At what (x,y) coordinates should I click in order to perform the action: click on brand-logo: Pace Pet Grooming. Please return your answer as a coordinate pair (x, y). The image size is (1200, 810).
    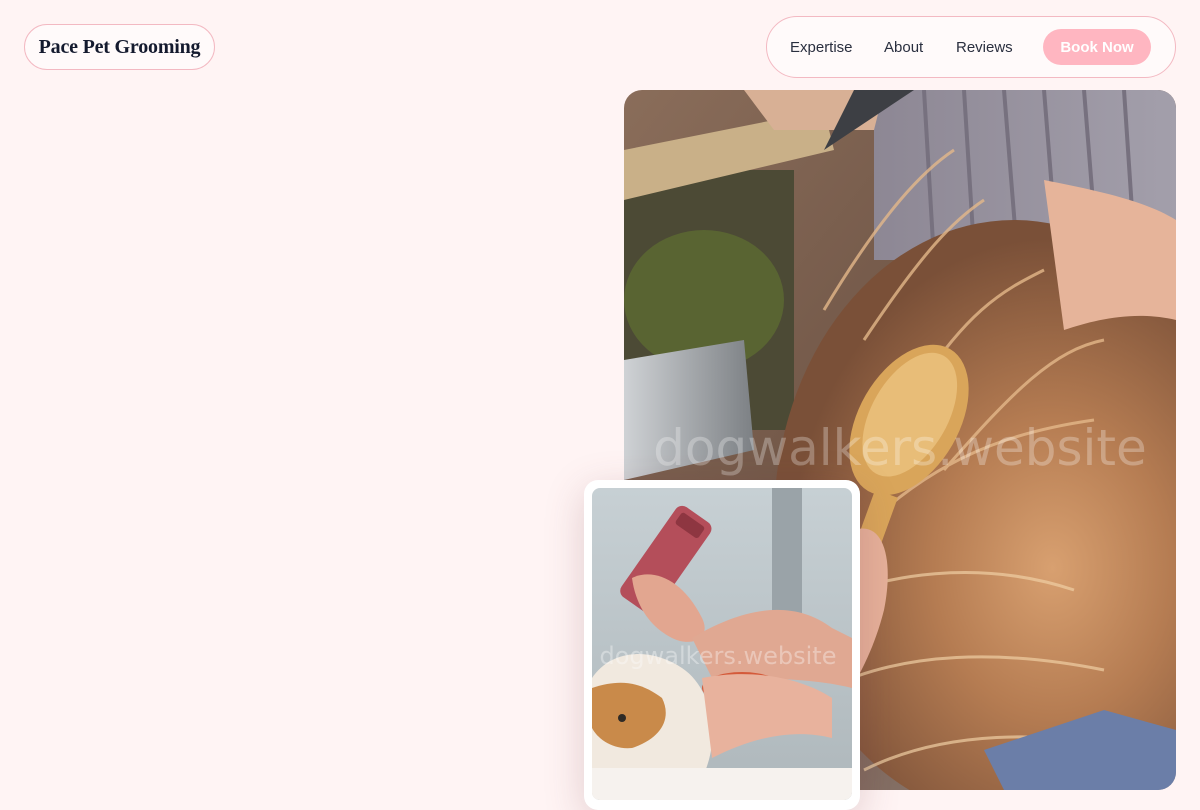
    Looking at the image, I should click on (119, 47).